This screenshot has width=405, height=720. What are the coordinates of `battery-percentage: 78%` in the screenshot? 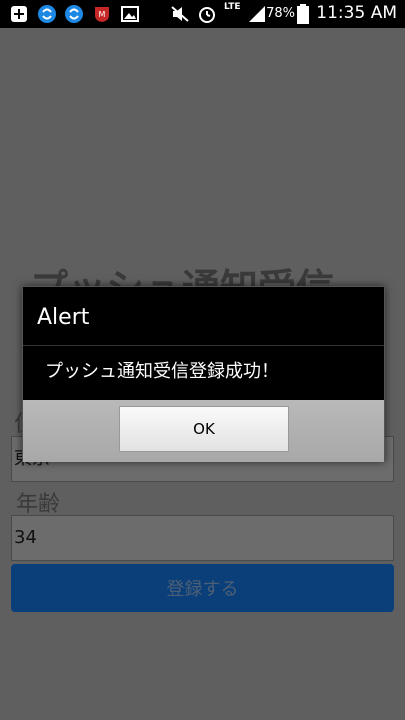 It's located at (280, 13).